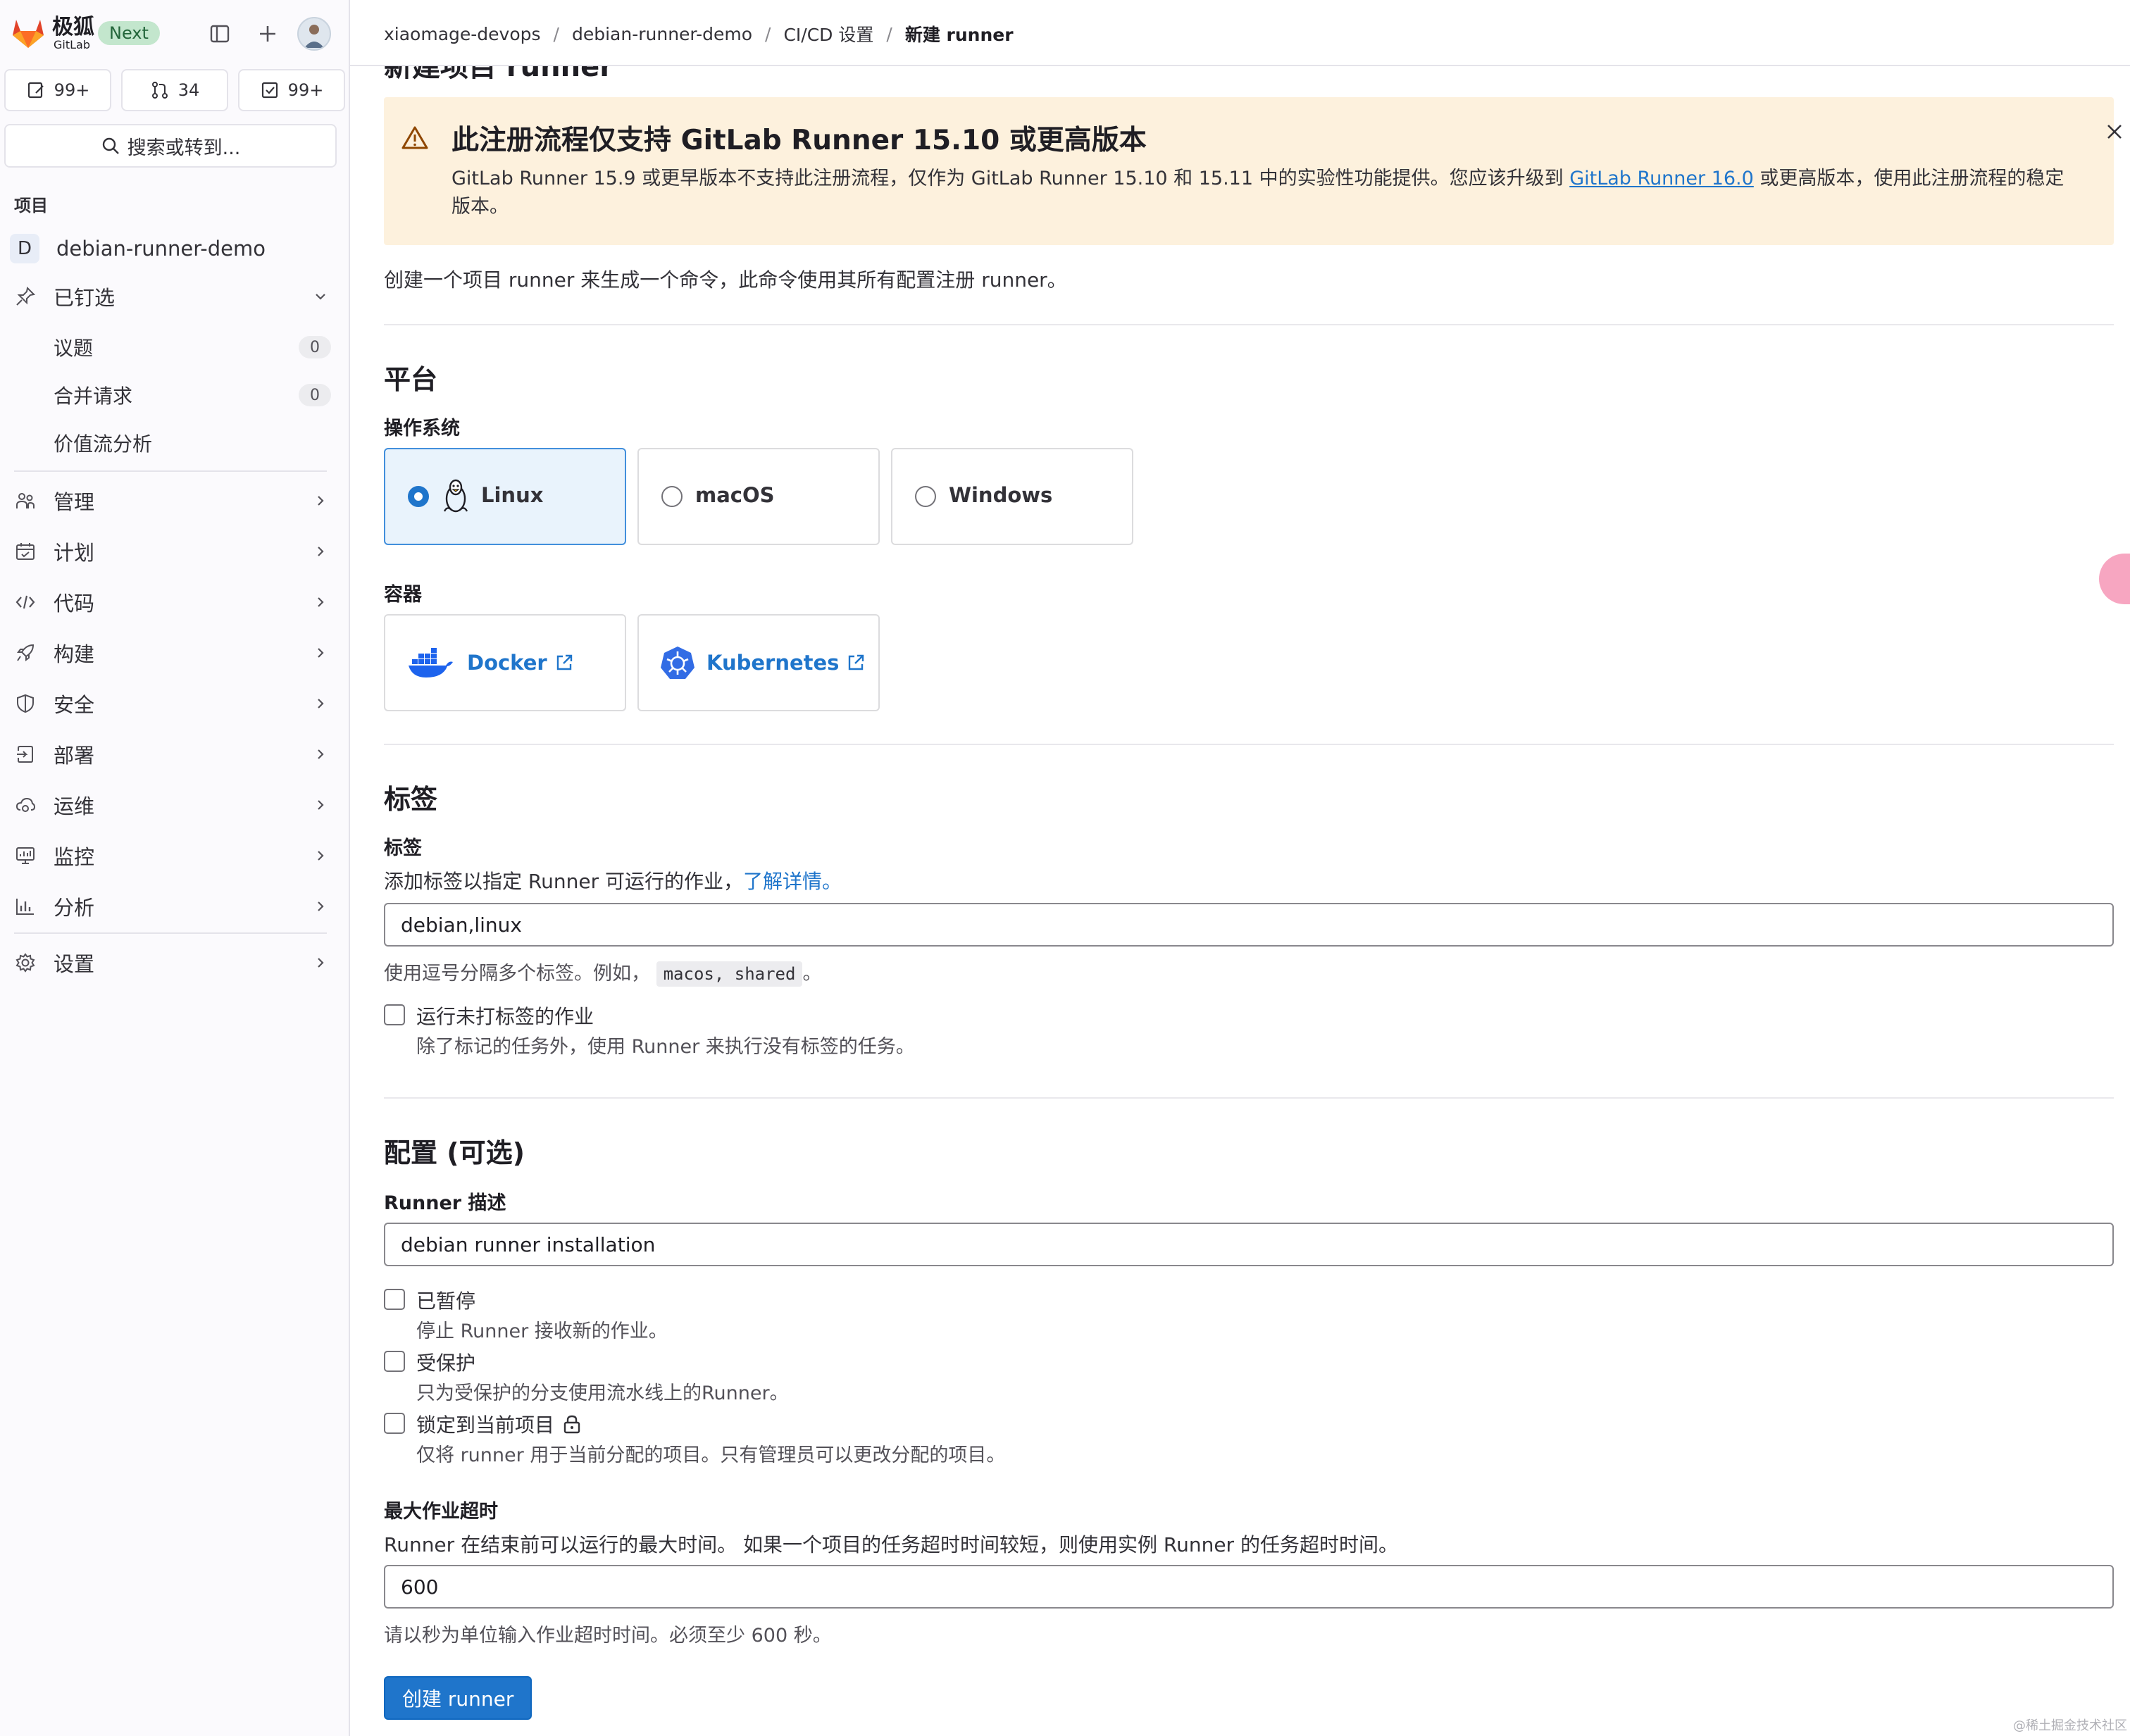  Describe the element at coordinates (26, 602) in the screenshot. I see `code-icon` at that location.